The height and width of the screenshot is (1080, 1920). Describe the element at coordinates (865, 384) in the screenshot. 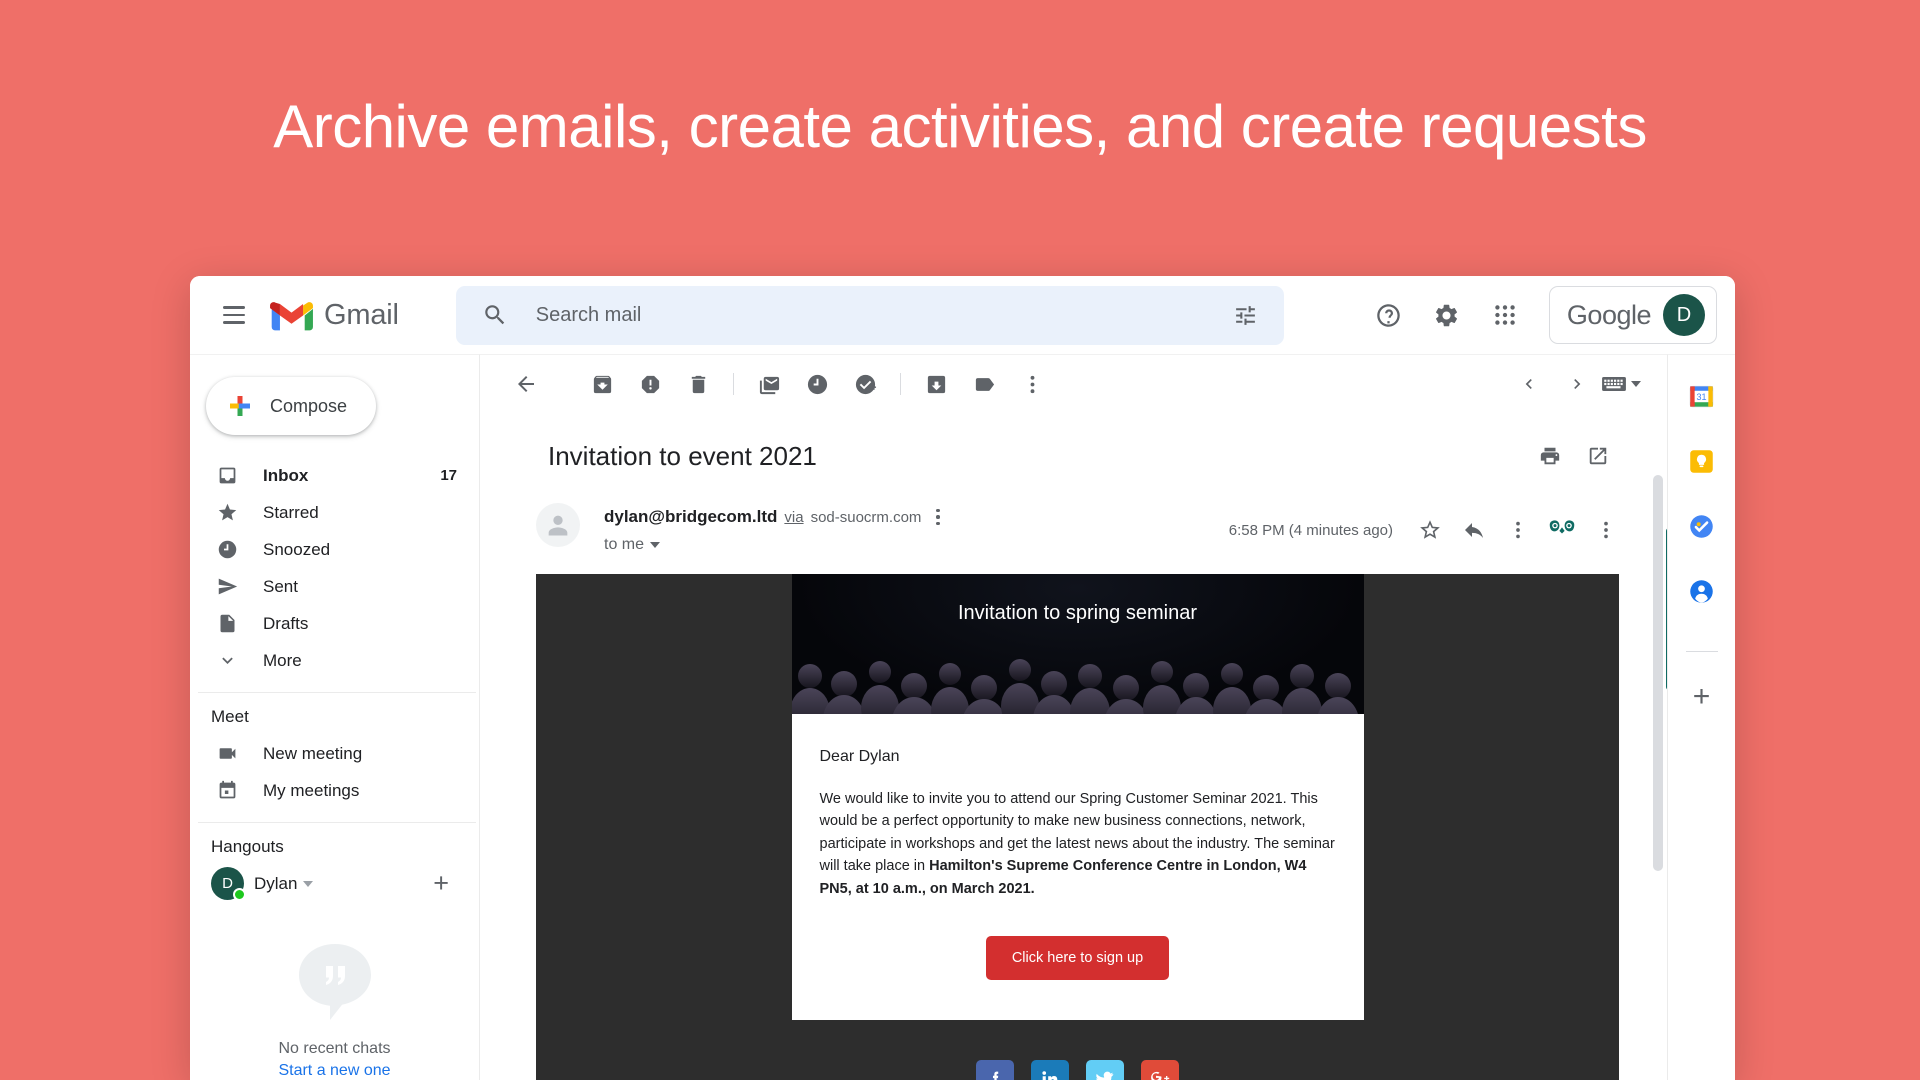

I see `add-to-tasks-icon` at that location.